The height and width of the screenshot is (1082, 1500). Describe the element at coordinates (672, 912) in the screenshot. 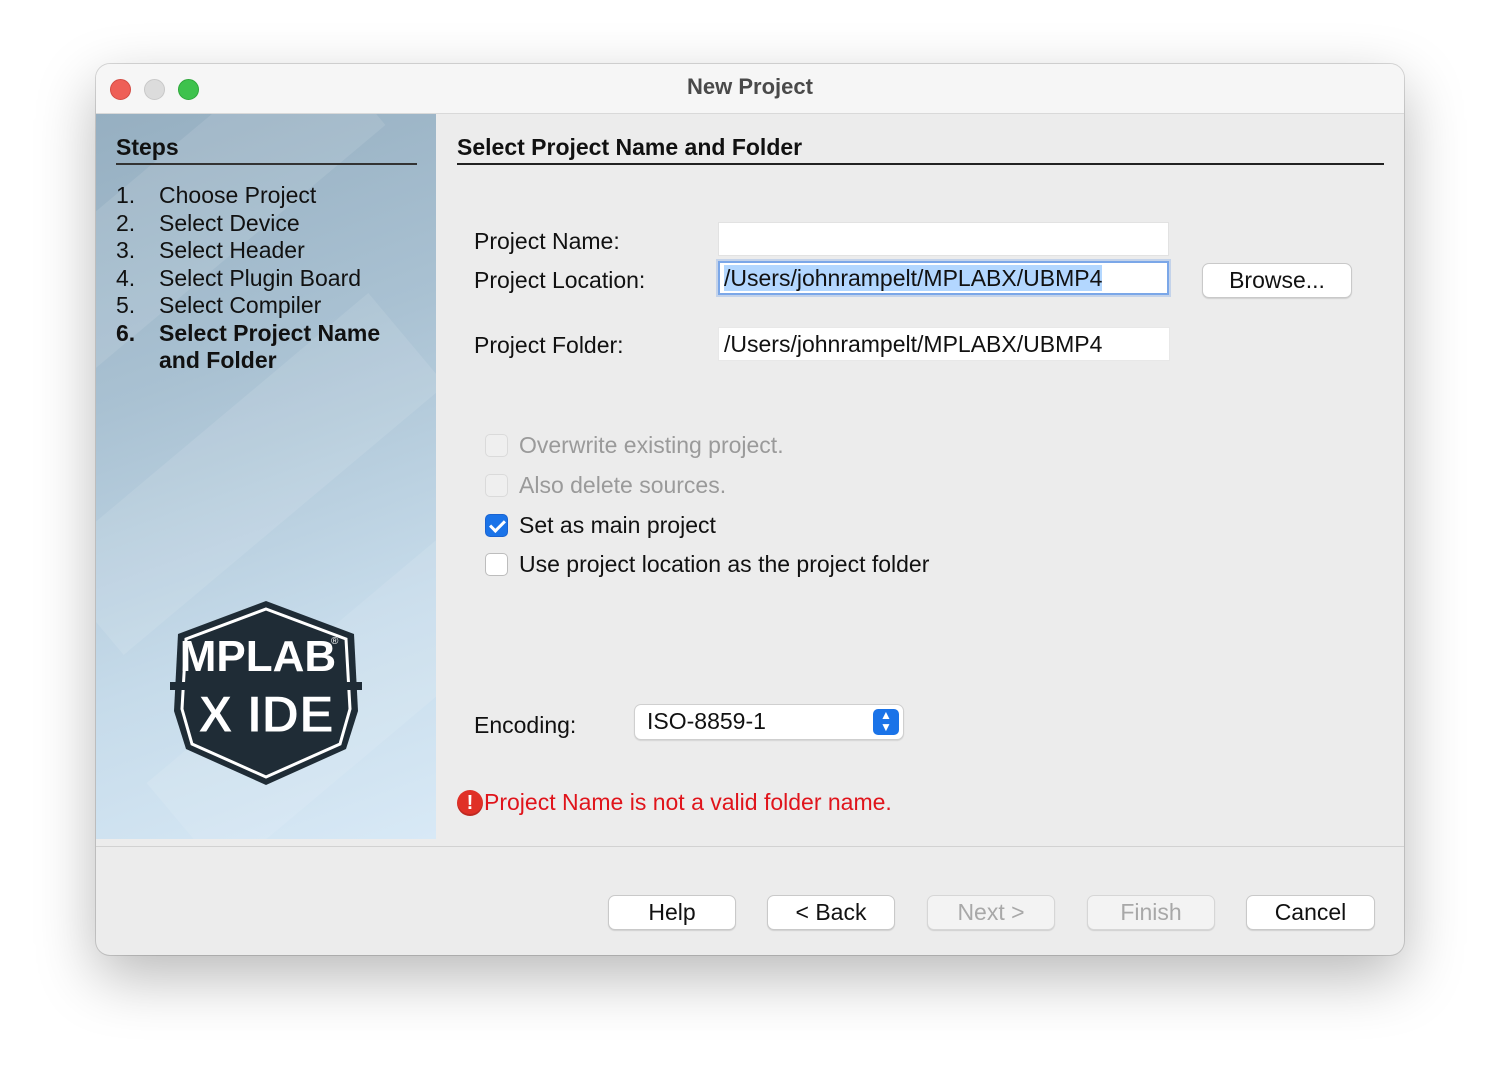

I see `help-button: Help` at that location.